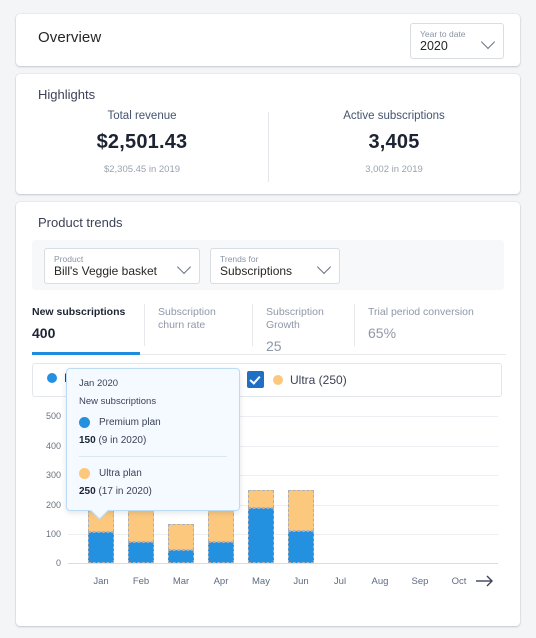 The width and height of the screenshot is (536, 638). I want to click on x-axis-tick-jan: Jan, so click(101, 581).